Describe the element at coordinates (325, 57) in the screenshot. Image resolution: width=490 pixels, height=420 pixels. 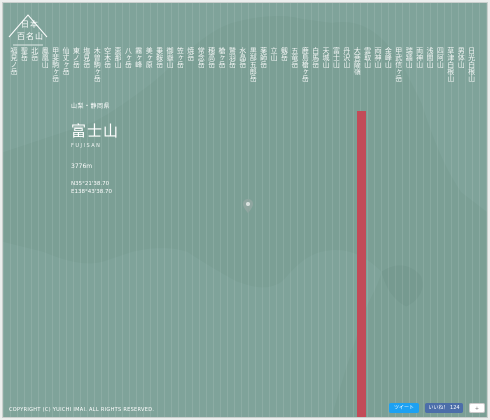
I see `mountain-name-item: 天城山` at that location.